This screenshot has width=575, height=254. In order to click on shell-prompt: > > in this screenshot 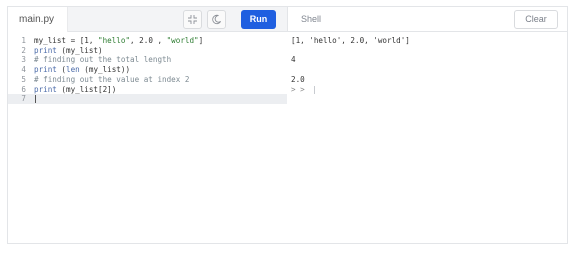, I will do `click(303, 89)`.